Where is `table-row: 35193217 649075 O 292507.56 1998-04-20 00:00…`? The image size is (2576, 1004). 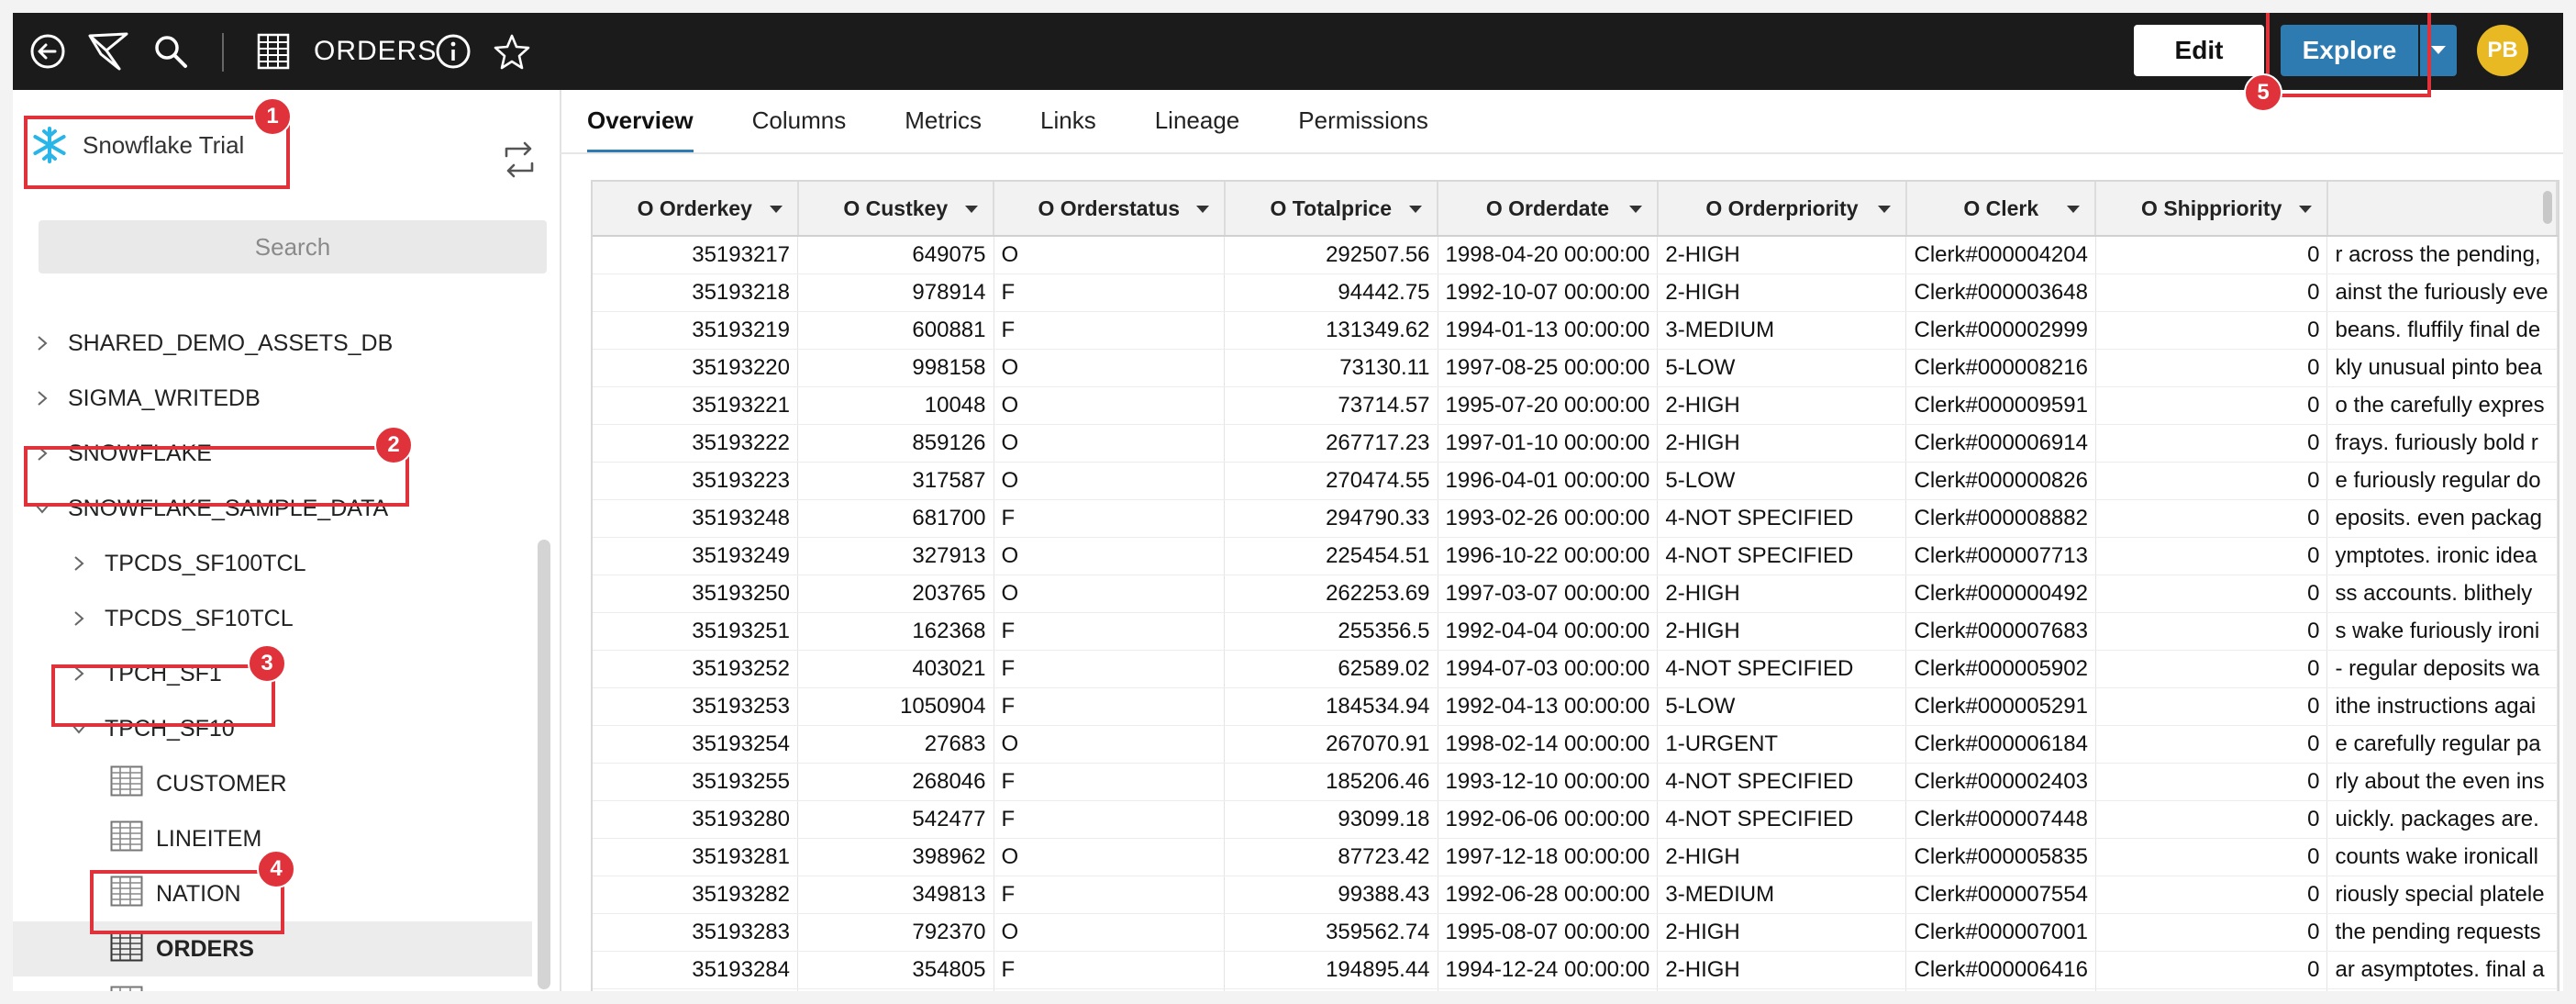
table-row: 35193217 649075 O 292507.56 1998-04-20 00:00… is located at coordinates (1575, 255).